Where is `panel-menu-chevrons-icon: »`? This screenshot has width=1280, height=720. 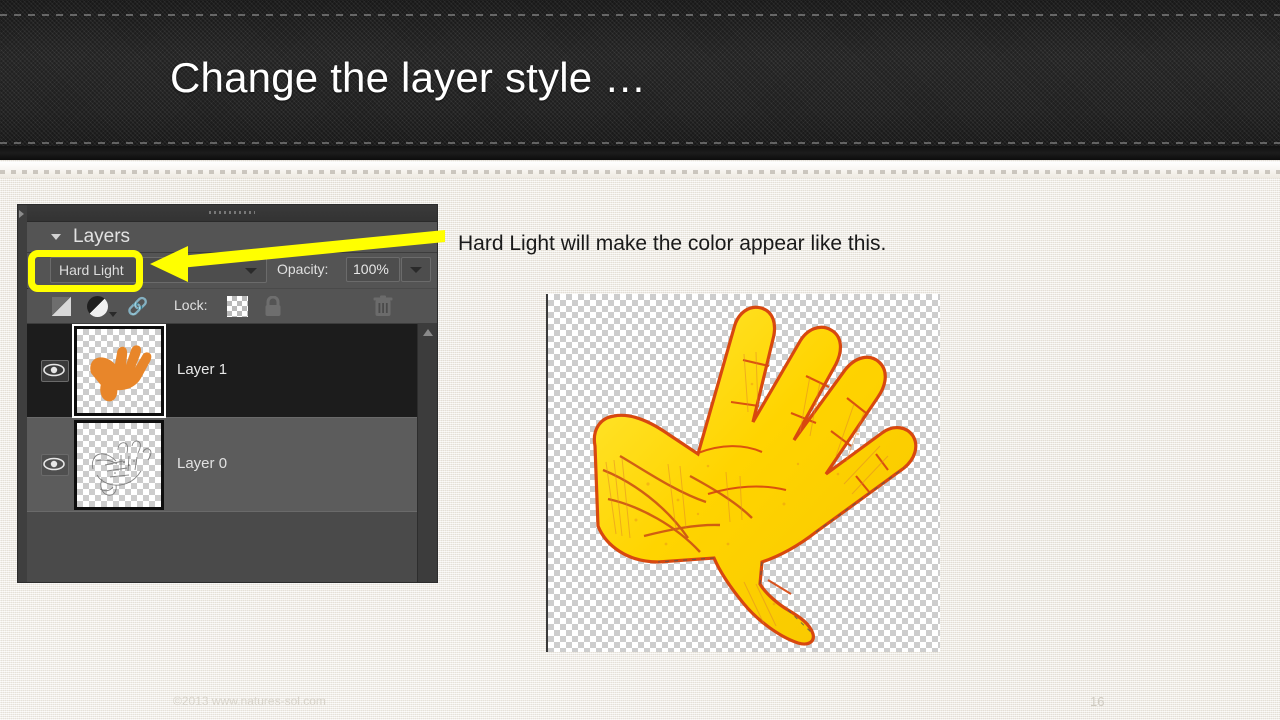 panel-menu-chevrons-icon: » is located at coordinates (427, 237).